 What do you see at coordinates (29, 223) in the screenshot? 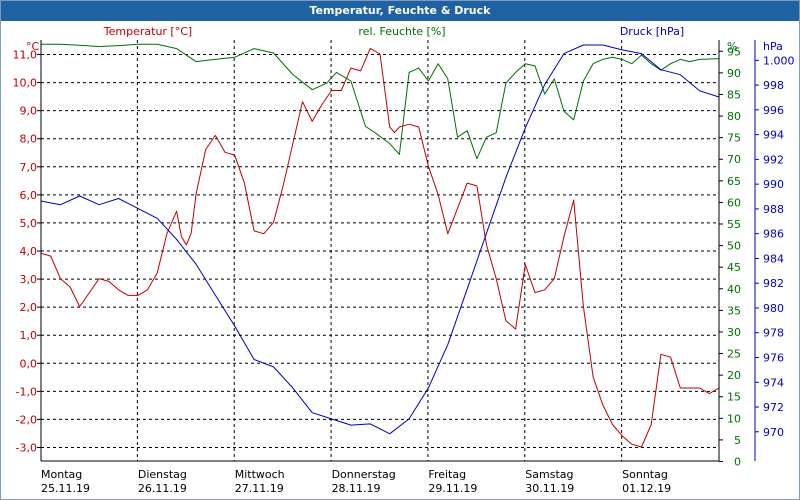
I see `temperature-tick-label: 5,0` at bounding box center [29, 223].